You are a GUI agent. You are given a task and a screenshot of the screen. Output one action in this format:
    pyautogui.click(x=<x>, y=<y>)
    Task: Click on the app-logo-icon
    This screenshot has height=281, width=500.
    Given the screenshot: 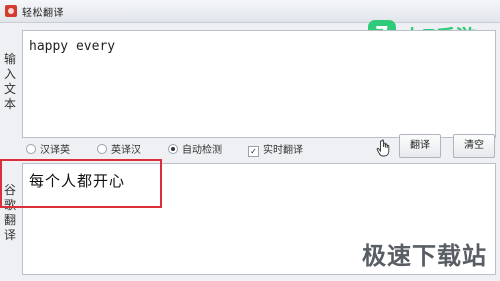 What is the action you would take?
    pyautogui.click(x=11, y=11)
    